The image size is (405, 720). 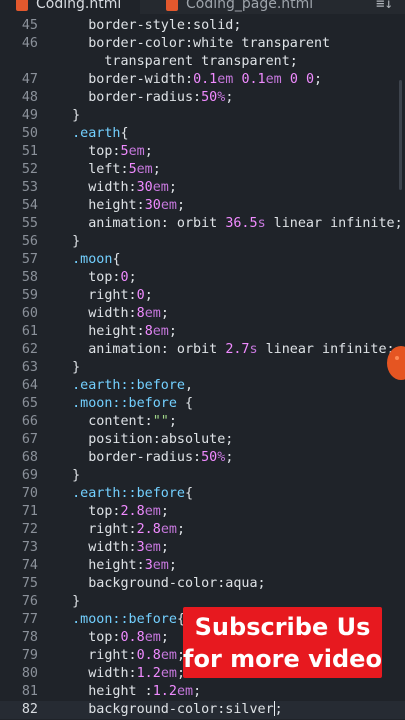 I want to click on line-number: 66, so click(x=29, y=421).